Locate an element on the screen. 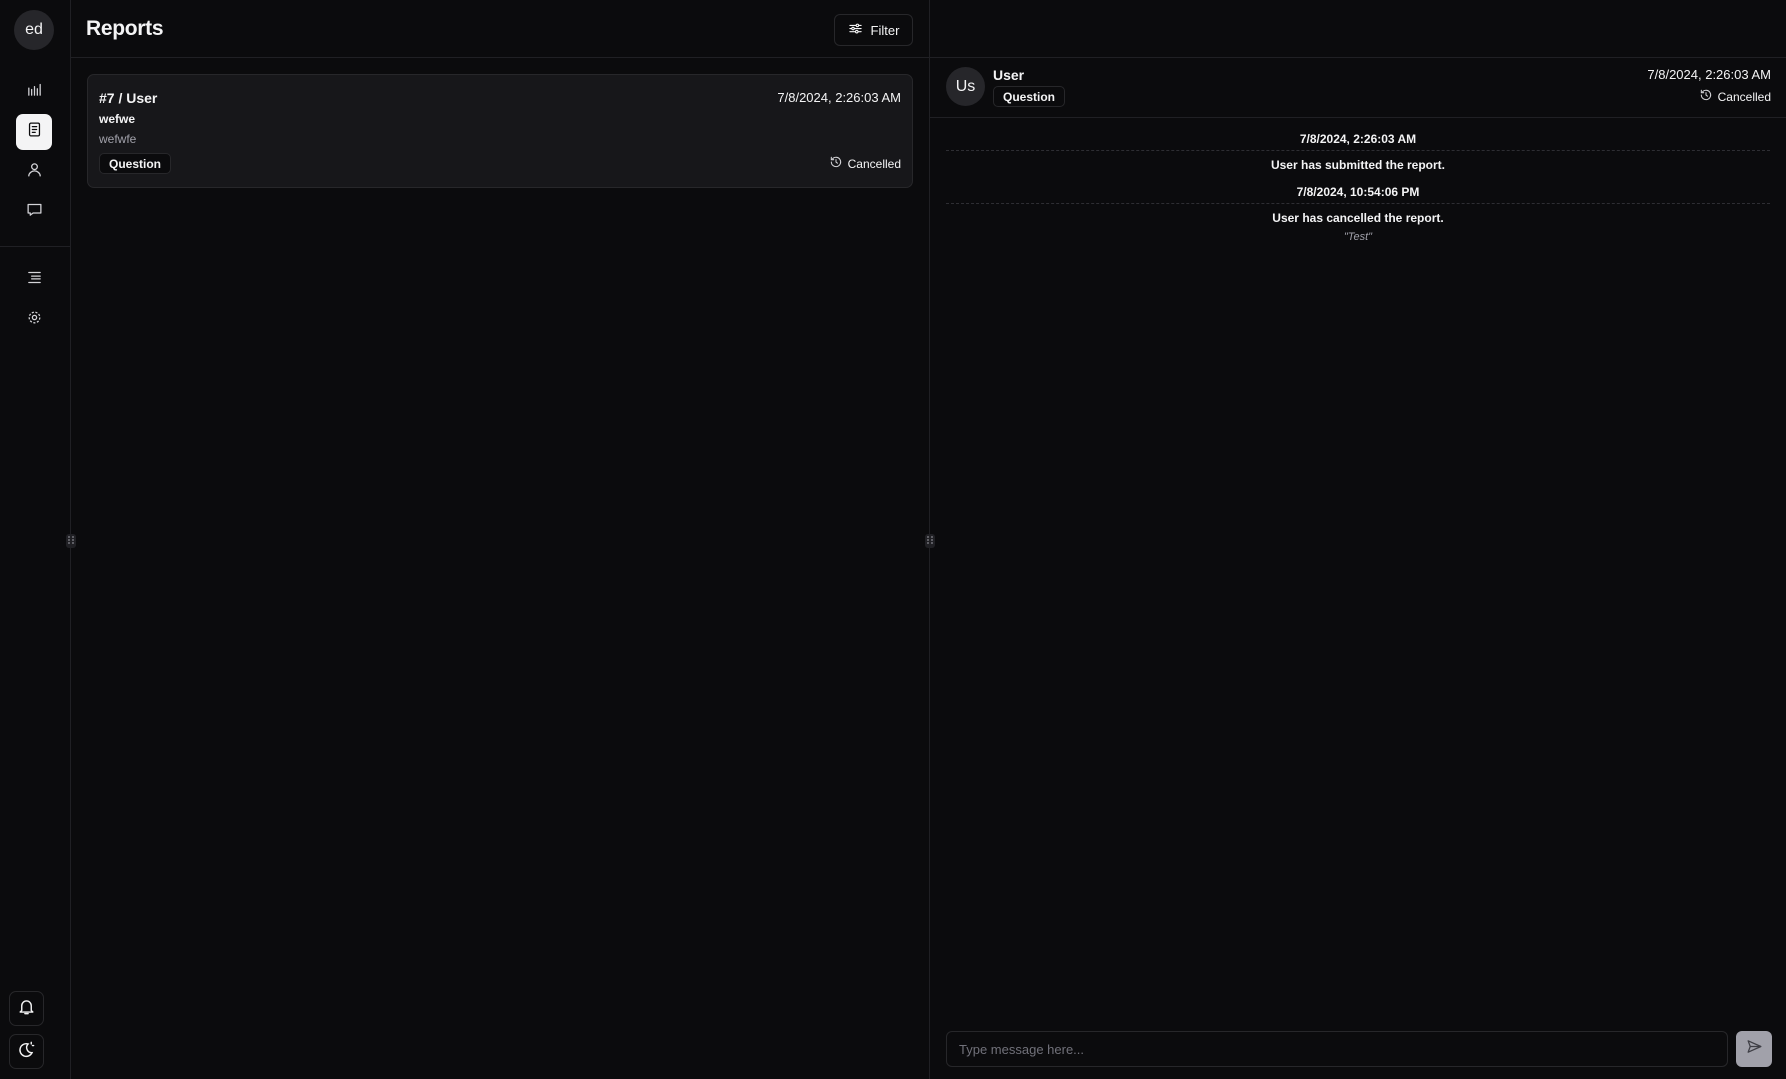 This screenshot has width=1786, height=1079. bar-chart-icon is located at coordinates (34, 92).